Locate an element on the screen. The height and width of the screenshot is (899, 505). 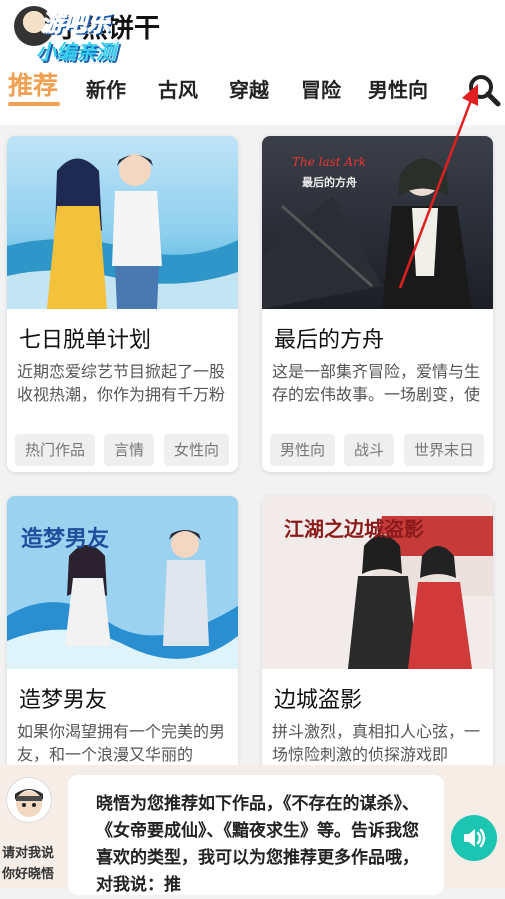
speaker-icon is located at coordinates (475, 838).